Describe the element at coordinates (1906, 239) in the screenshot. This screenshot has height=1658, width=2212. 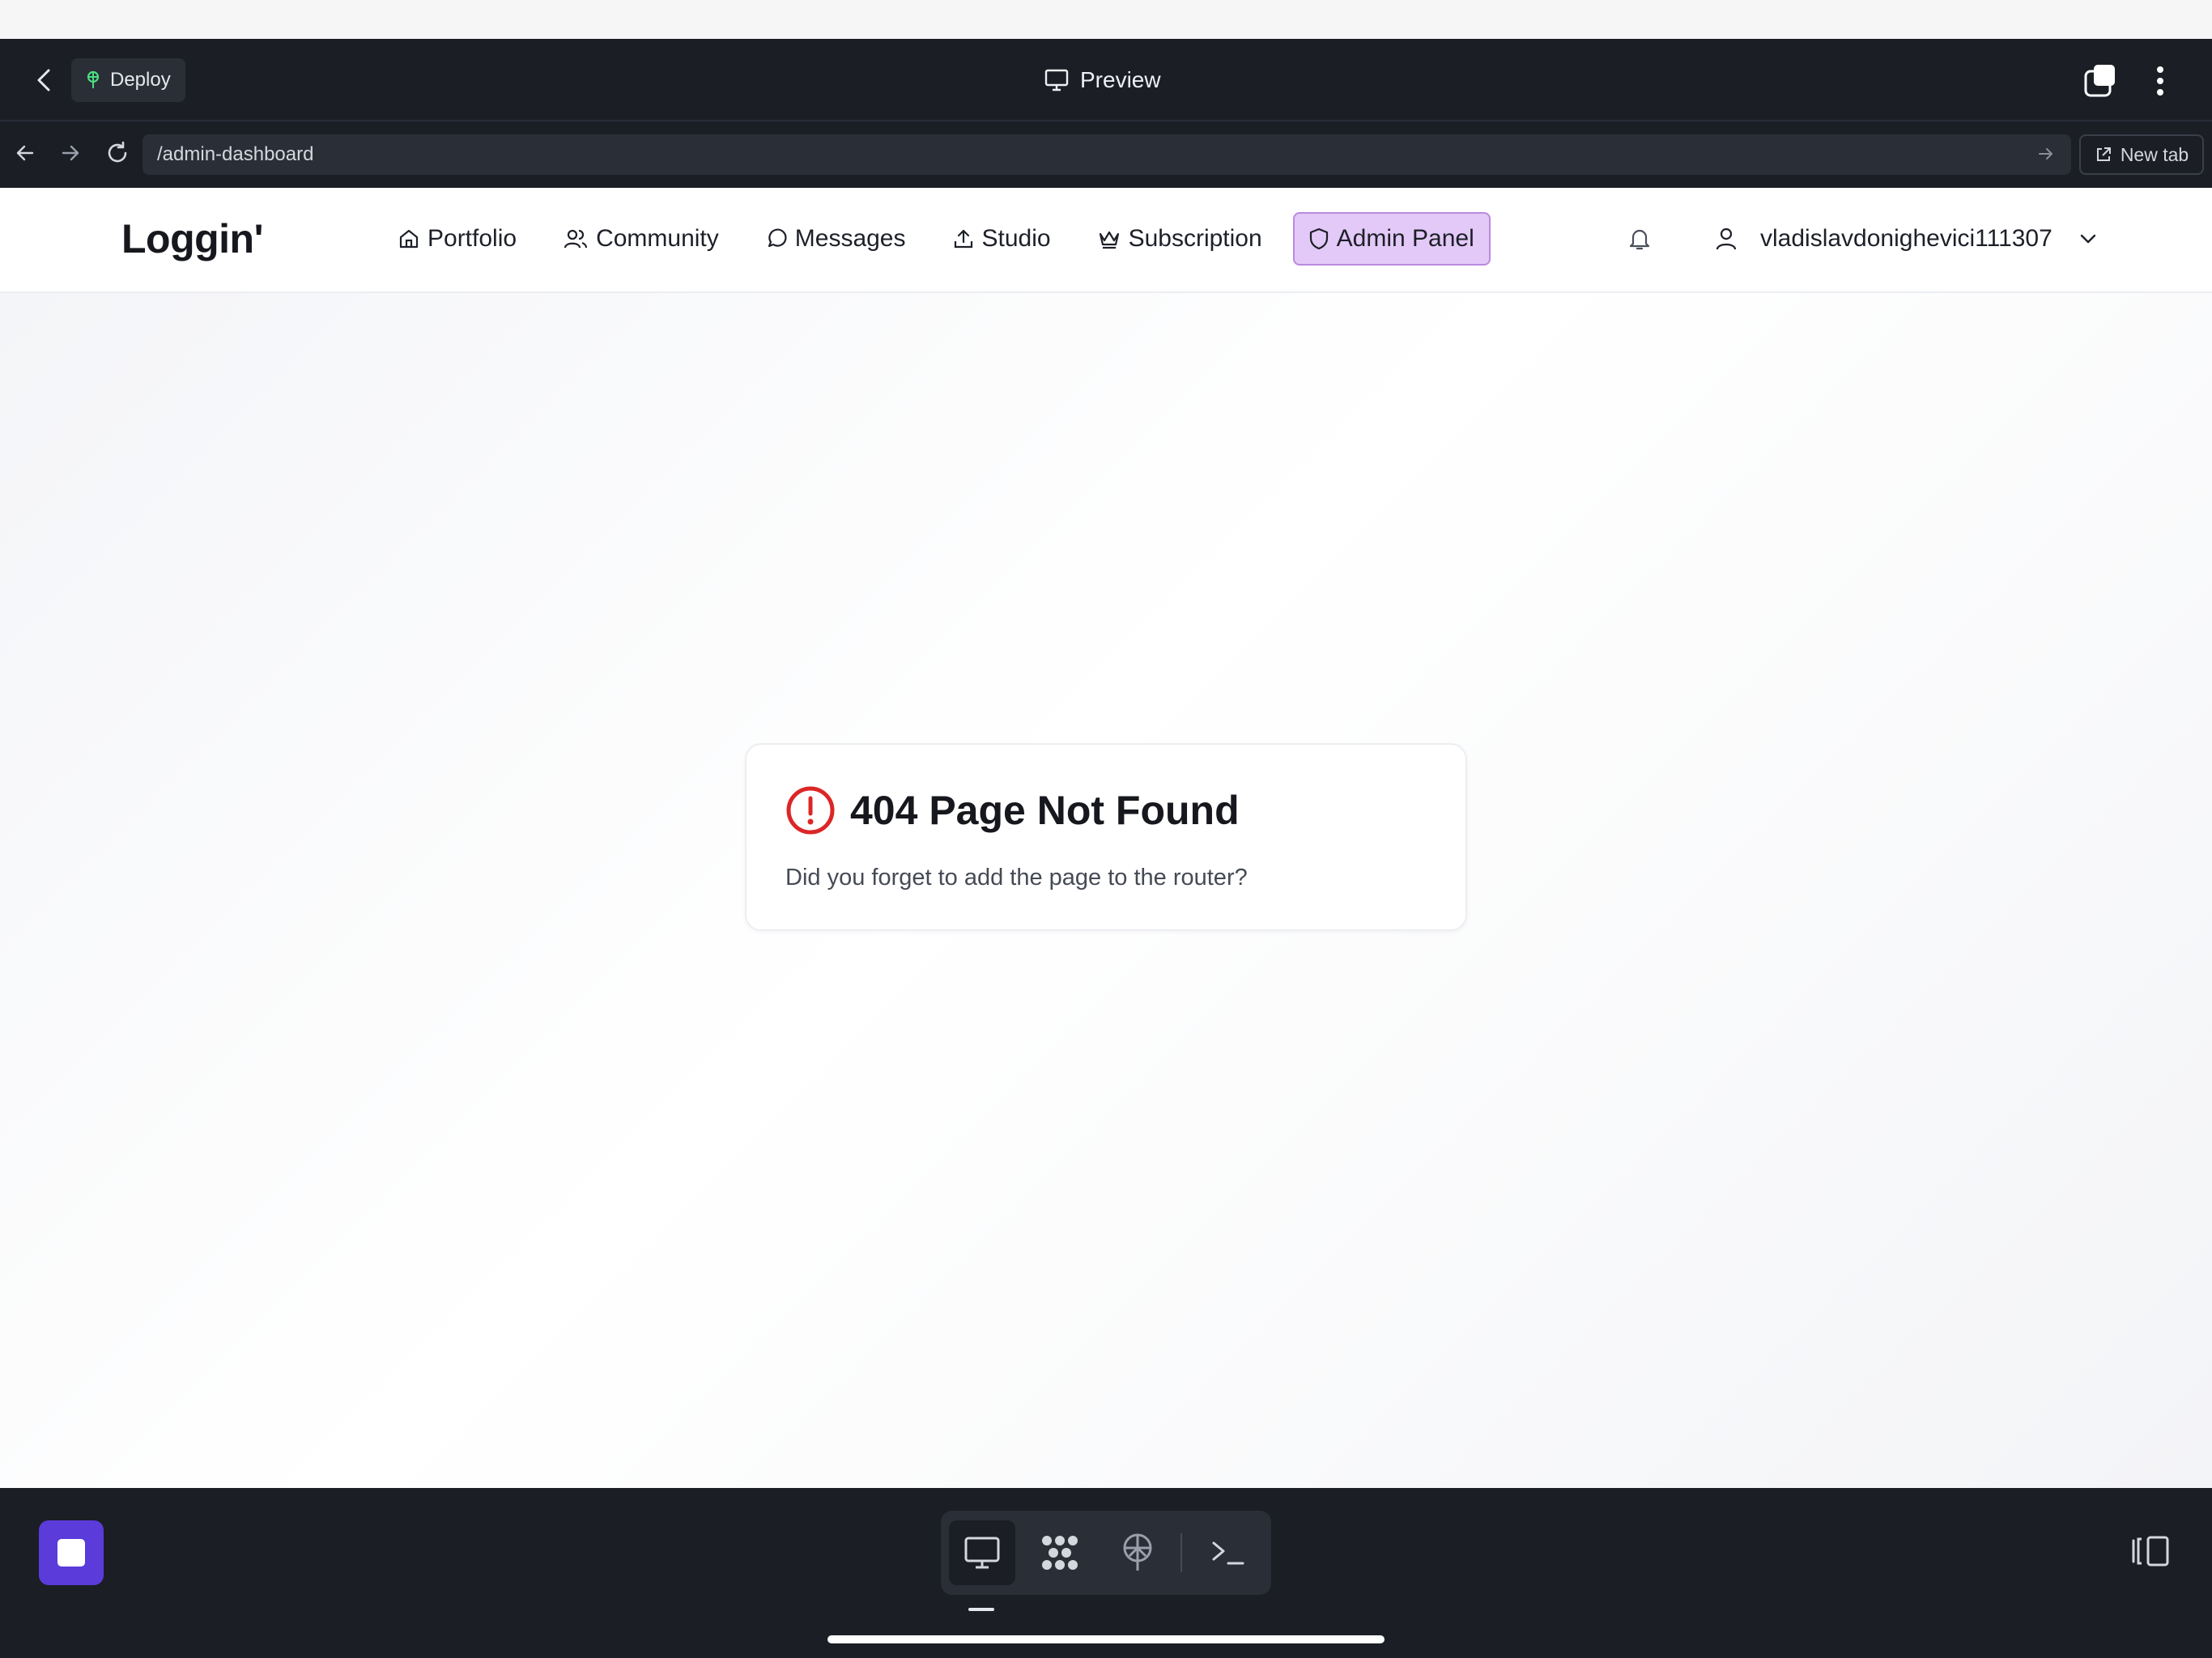
I see `username: vladislavdonighevici111307` at that location.